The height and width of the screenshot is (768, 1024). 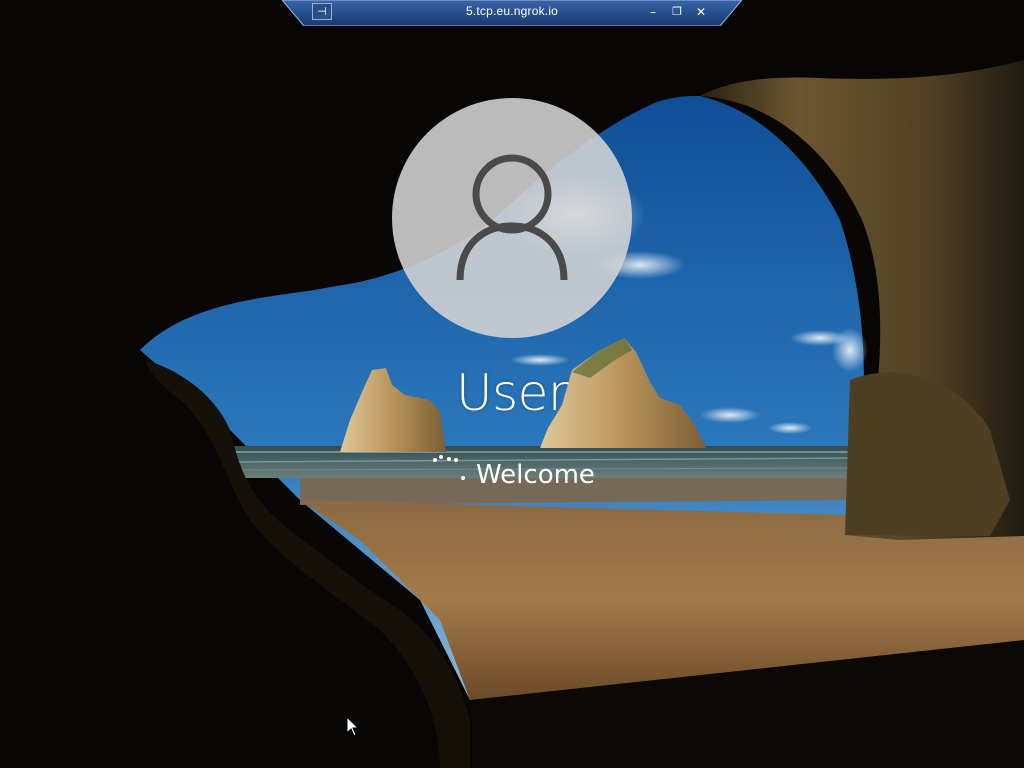 What do you see at coordinates (450, 476) in the screenshot?
I see `loading-dots-icon` at bounding box center [450, 476].